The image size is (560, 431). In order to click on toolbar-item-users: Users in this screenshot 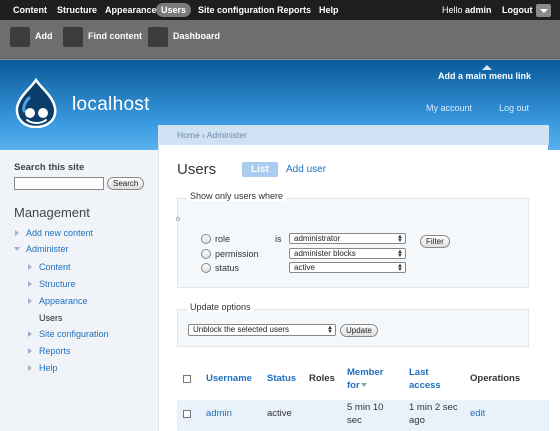, I will do `click(174, 10)`.